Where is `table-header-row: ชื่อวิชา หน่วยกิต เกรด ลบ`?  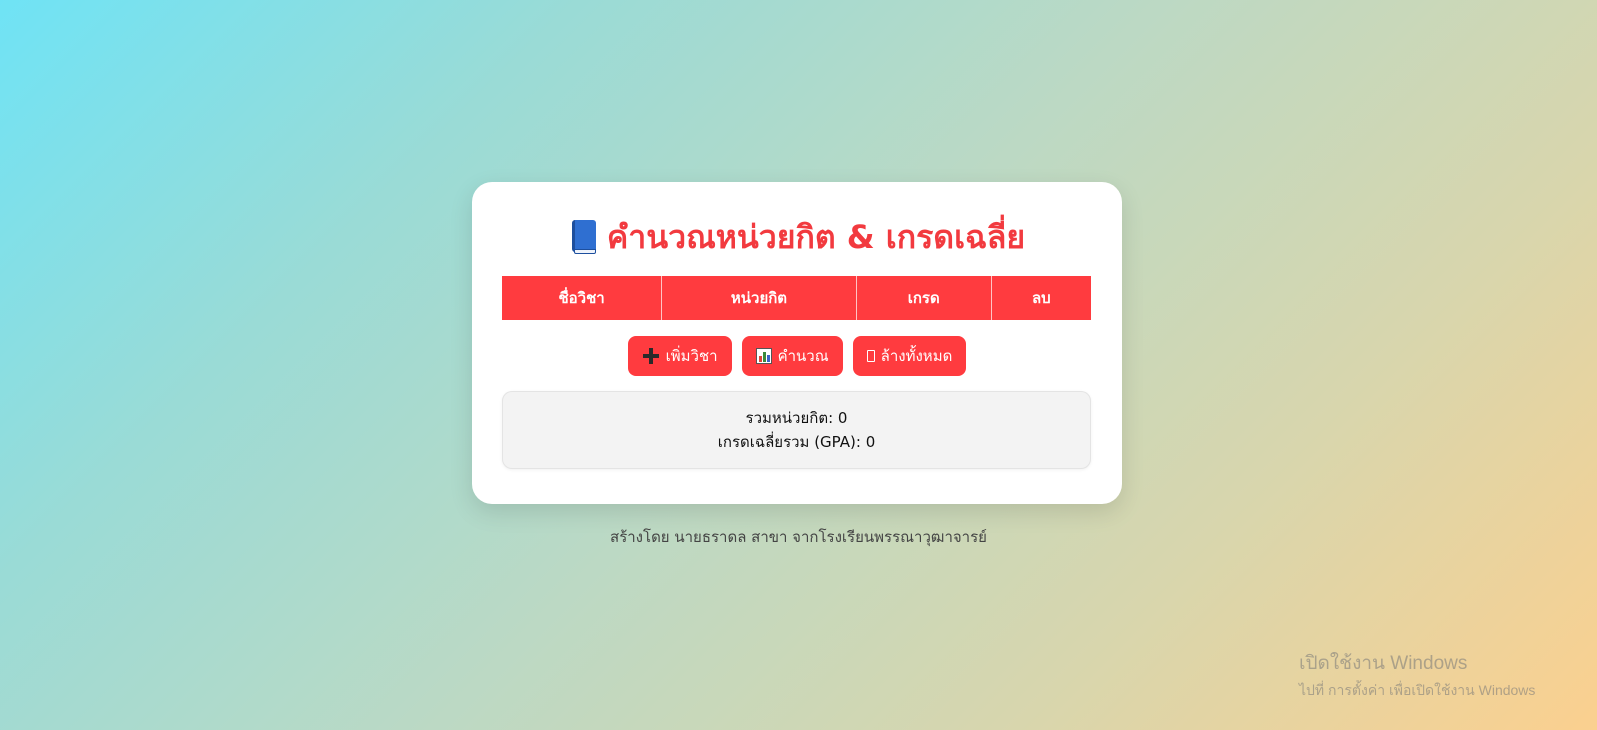
table-header-row: ชื่อวิชา หน่วยกิต เกรด ลบ is located at coordinates (796, 298).